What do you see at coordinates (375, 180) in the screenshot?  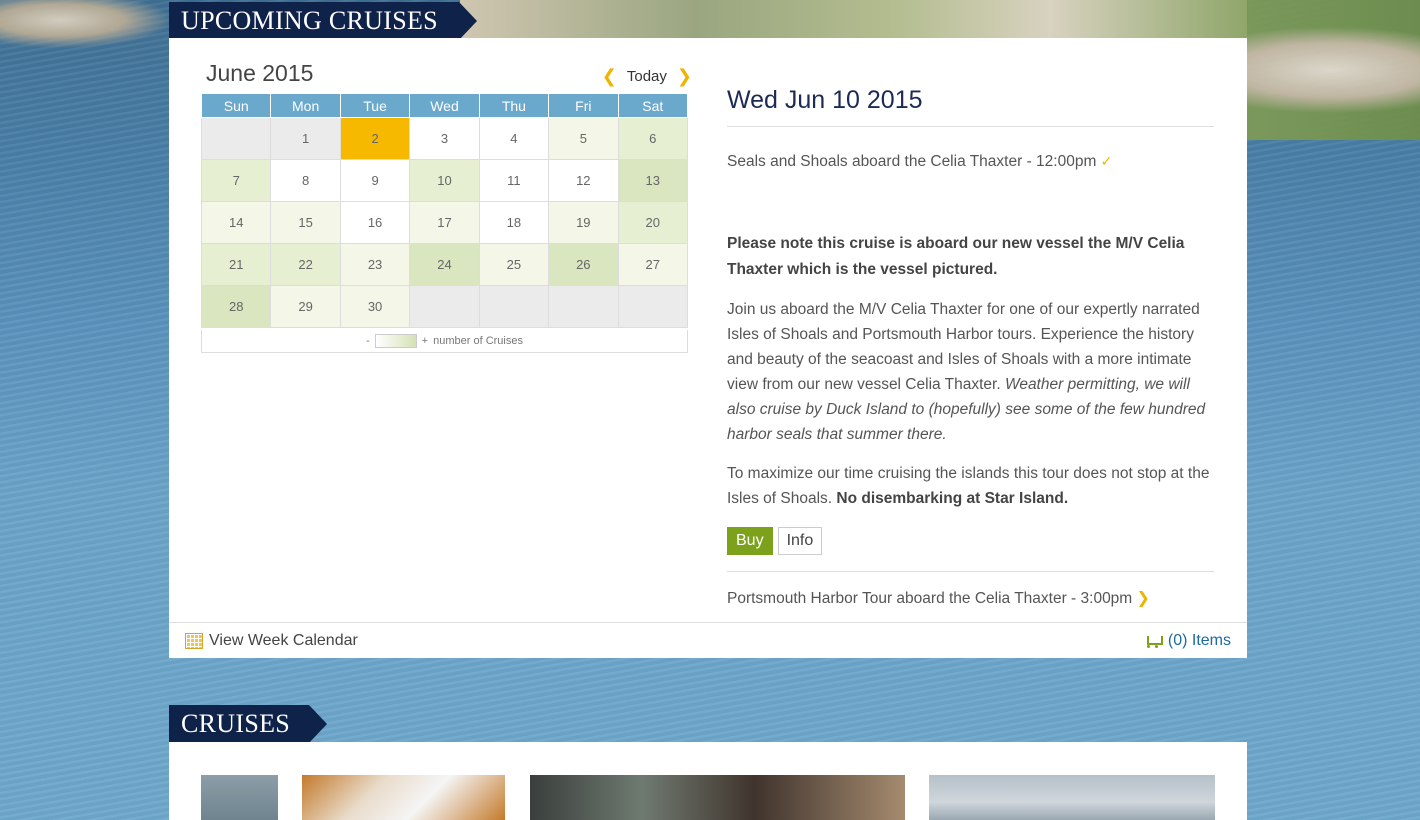 I see `calendar-day: 9` at bounding box center [375, 180].